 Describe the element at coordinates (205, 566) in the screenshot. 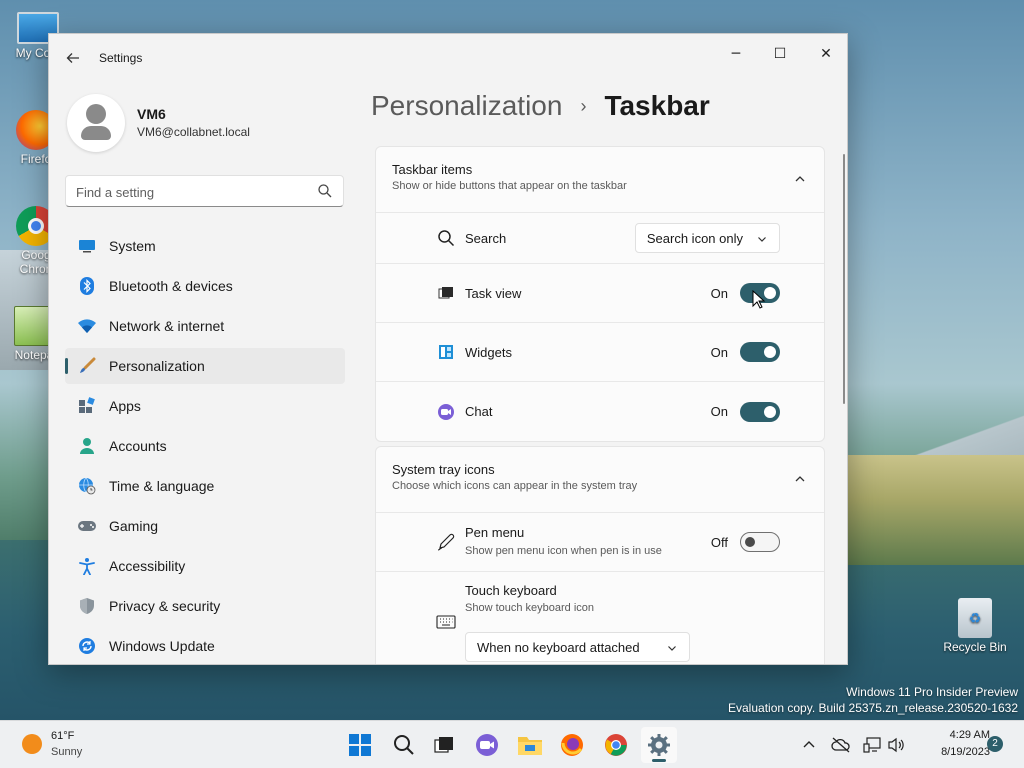

I see `sidebar-item-accessibility: Accessibility` at that location.